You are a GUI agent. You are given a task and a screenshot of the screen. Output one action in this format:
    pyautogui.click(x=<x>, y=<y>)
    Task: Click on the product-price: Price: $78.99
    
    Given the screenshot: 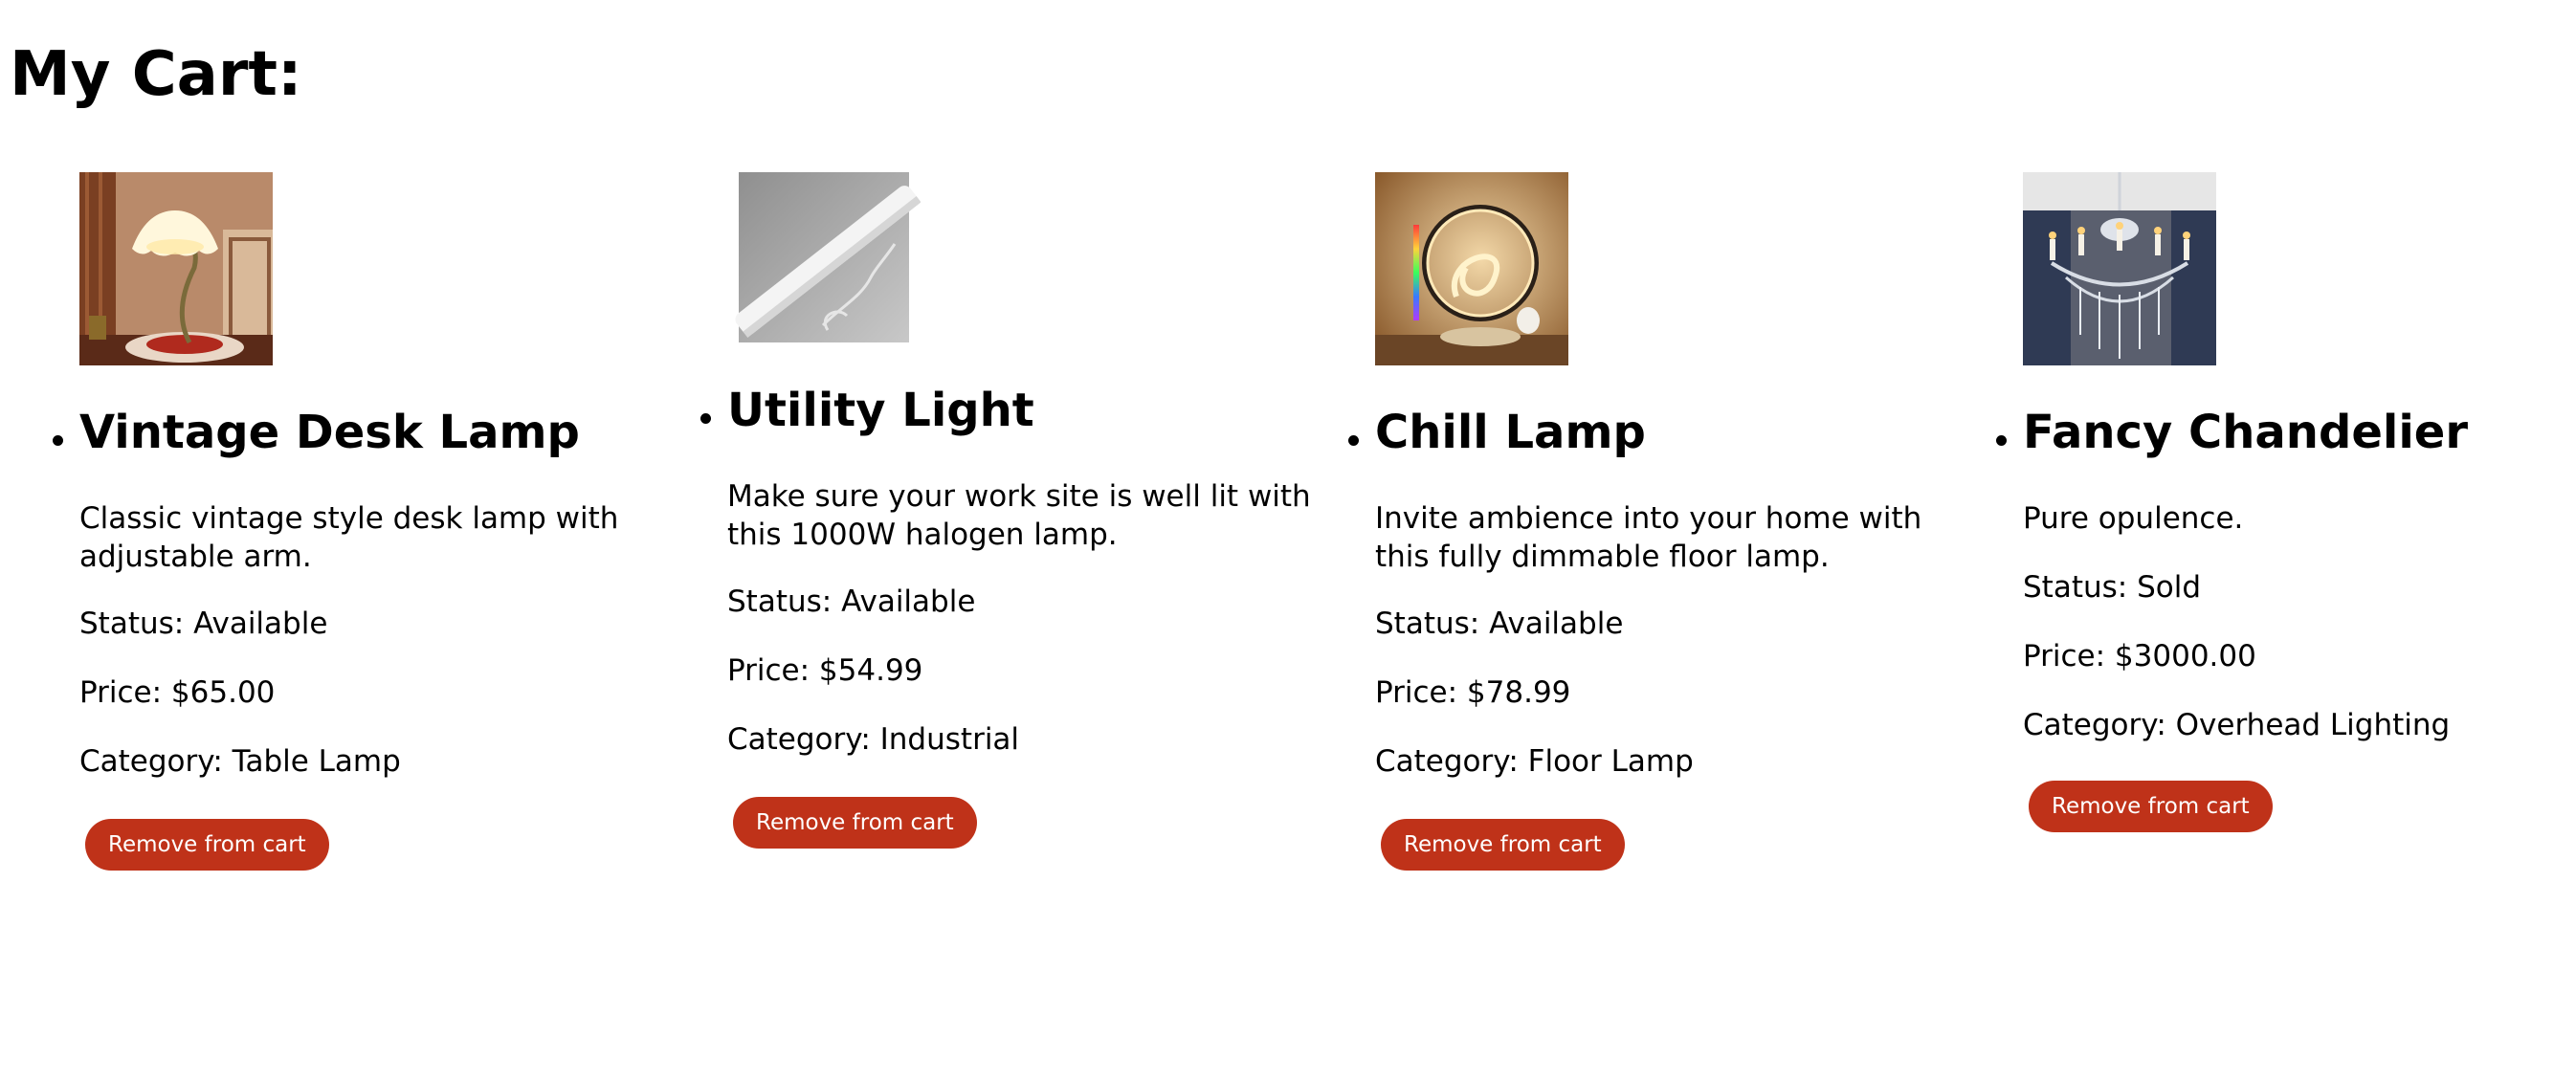 What is the action you would take?
    pyautogui.click(x=1473, y=692)
    